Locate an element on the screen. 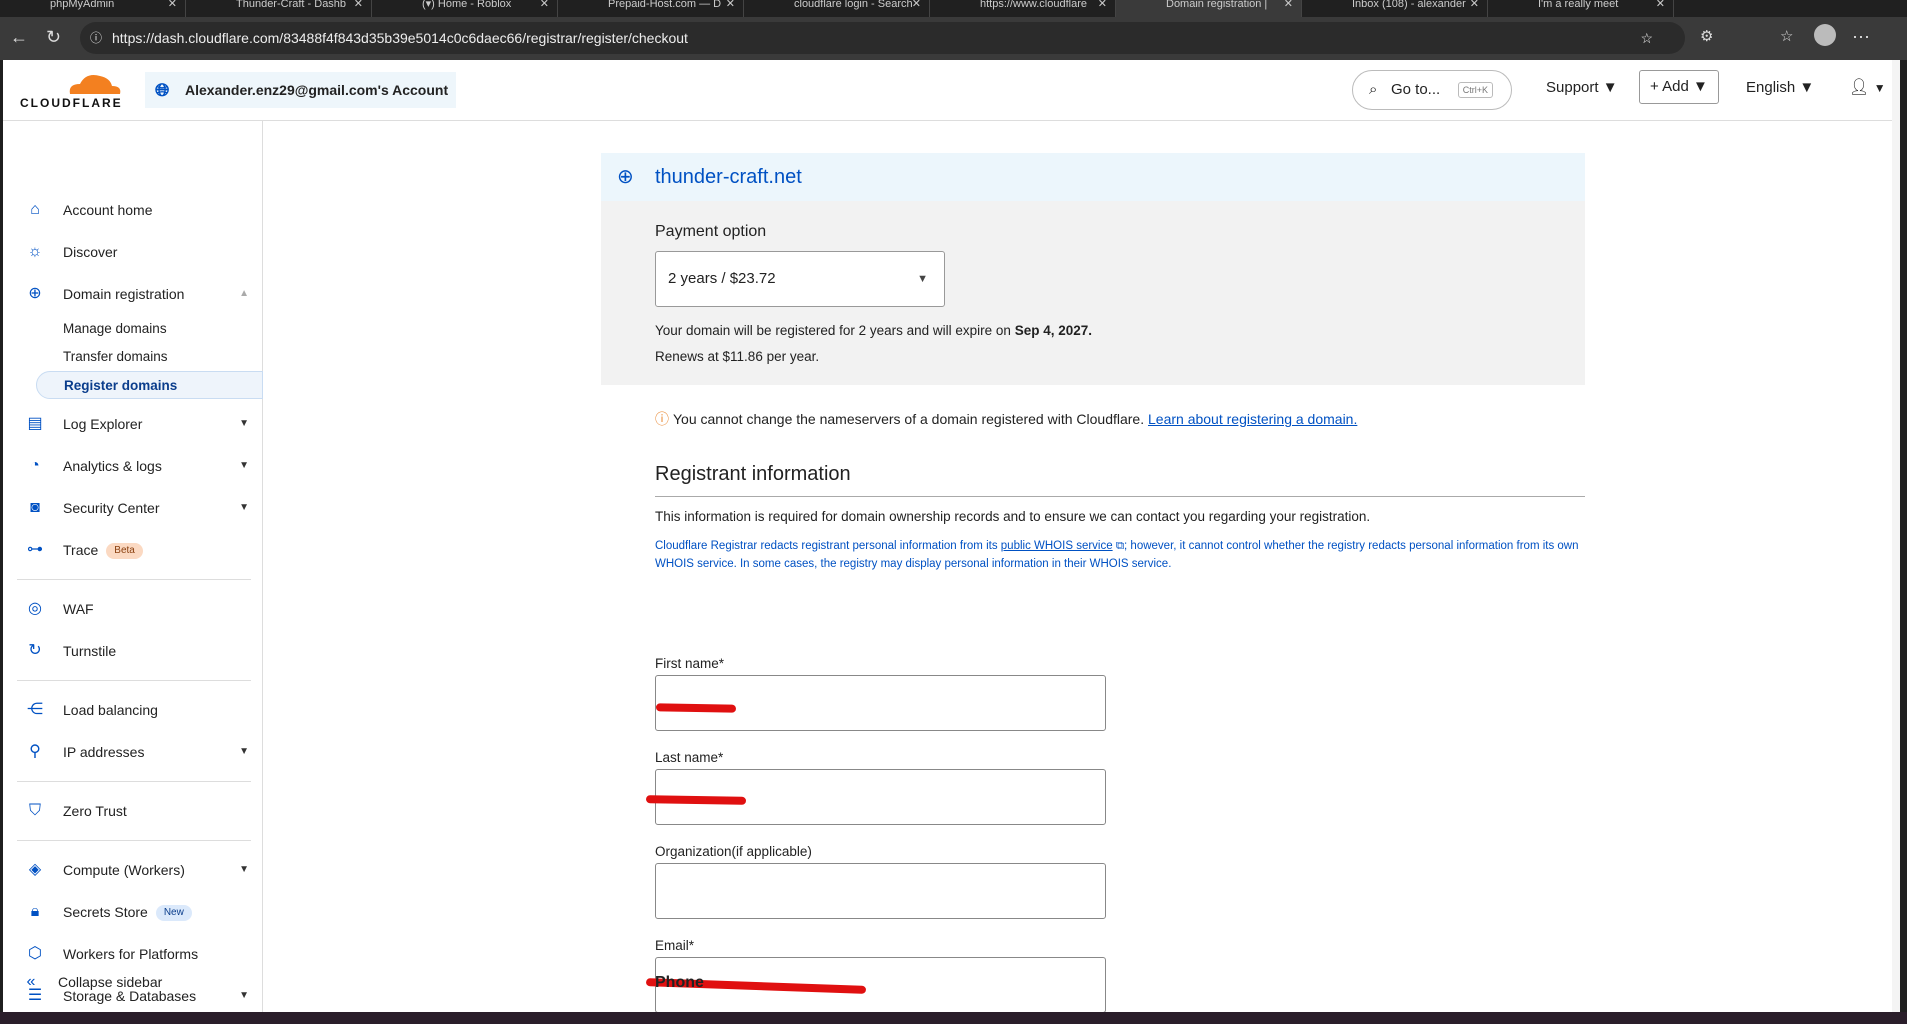  sidebar-label: Turnstile is located at coordinates (90, 651).